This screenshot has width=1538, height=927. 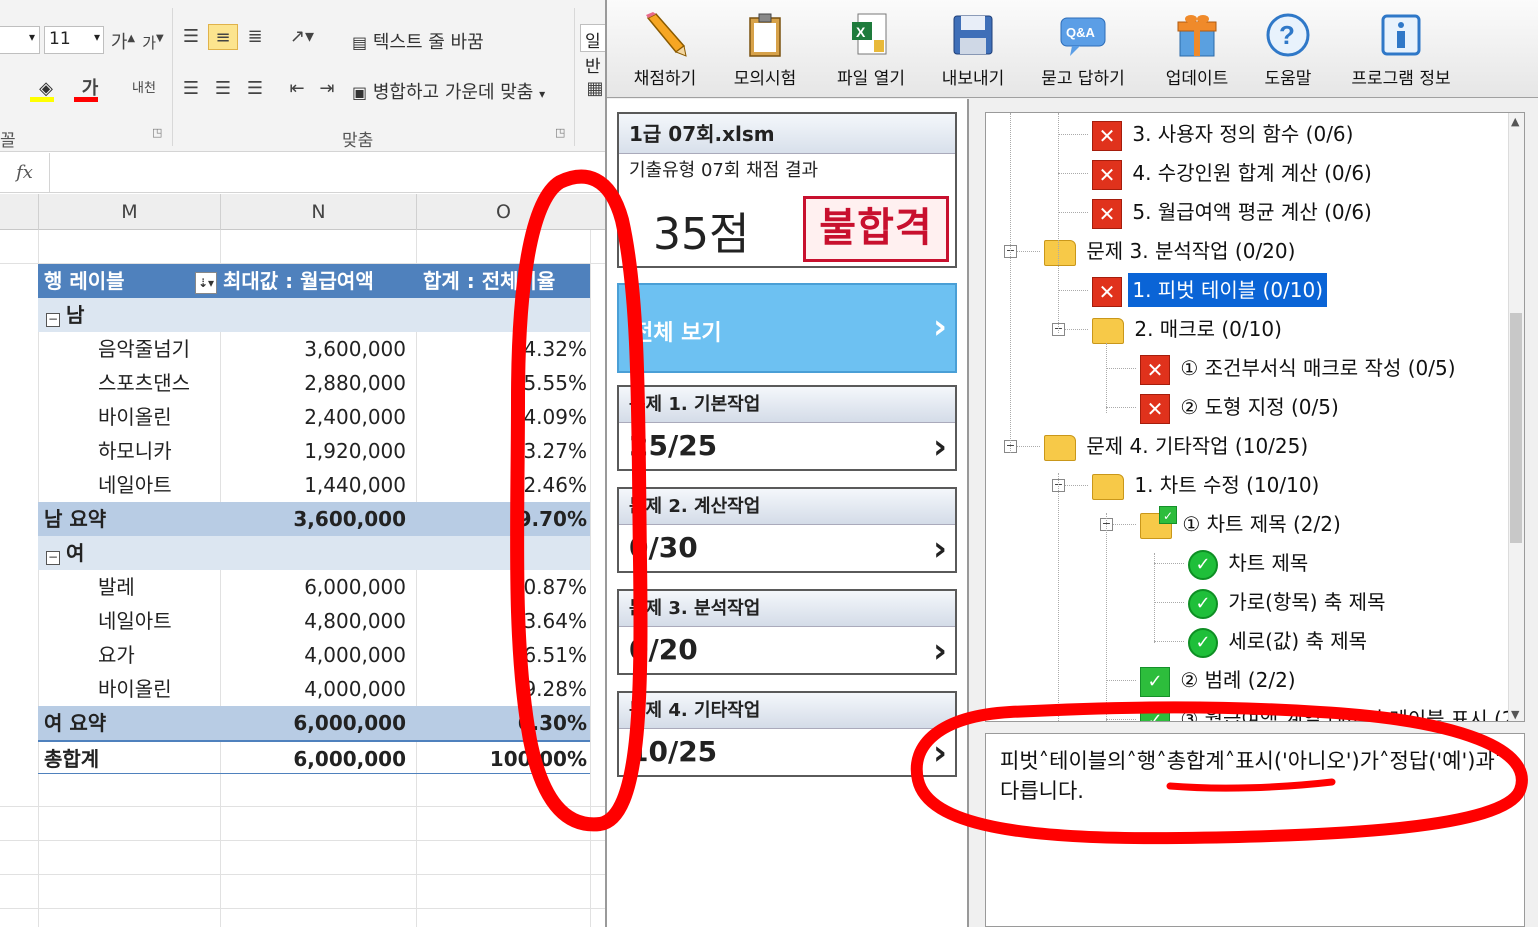 What do you see at coordinates (1307, 602) in the screenshot?
I see `tree-node-label: 가로(항목) 축 제목` at bounding box center [1307, 602].